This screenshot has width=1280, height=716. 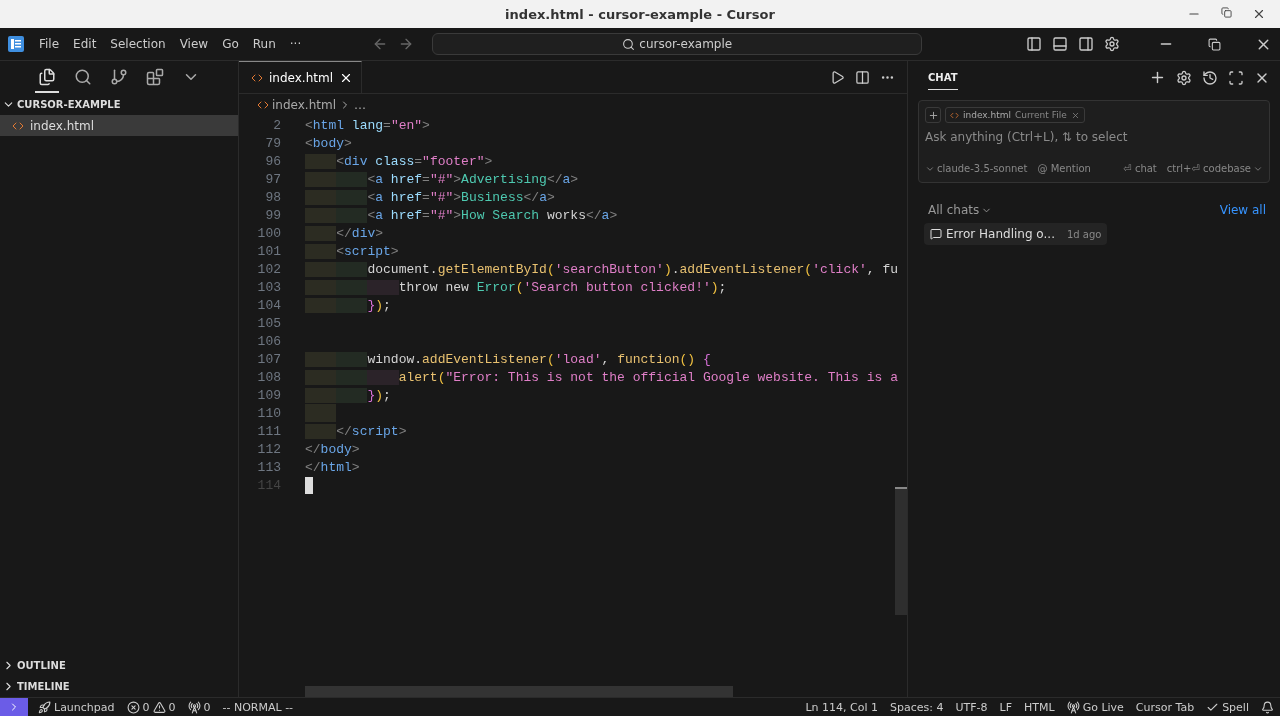 I want to click on status-item: UTF-8, so click(x=971, y=707).